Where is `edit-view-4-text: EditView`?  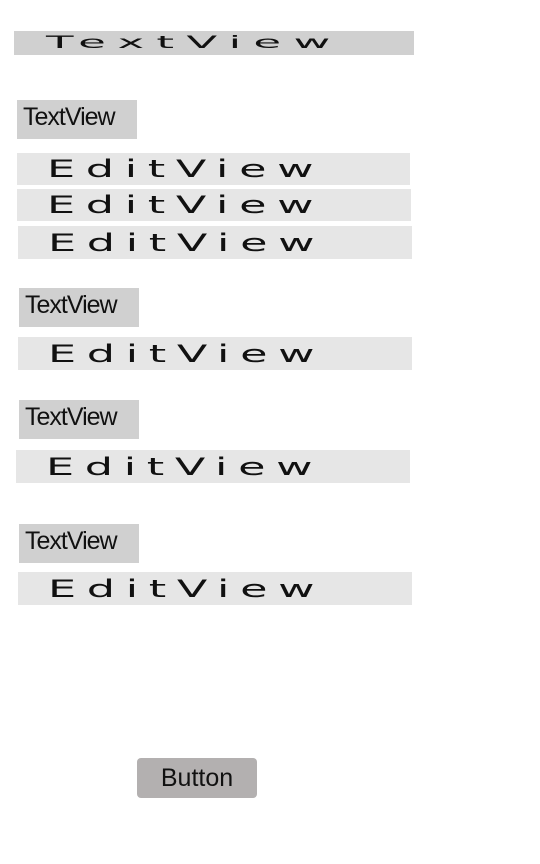 edit-view-4-text: EditView is located at coordinates (187, 353).